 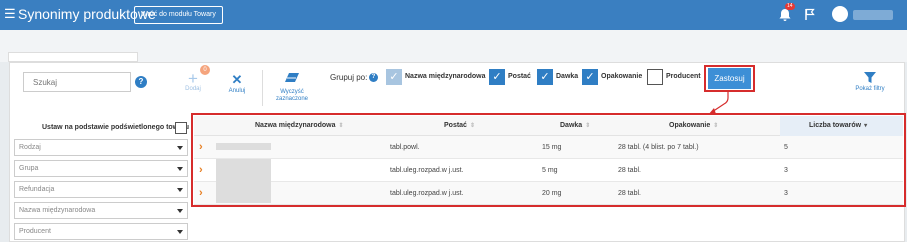 I want to click on search-input, so click(x=77, y=82).